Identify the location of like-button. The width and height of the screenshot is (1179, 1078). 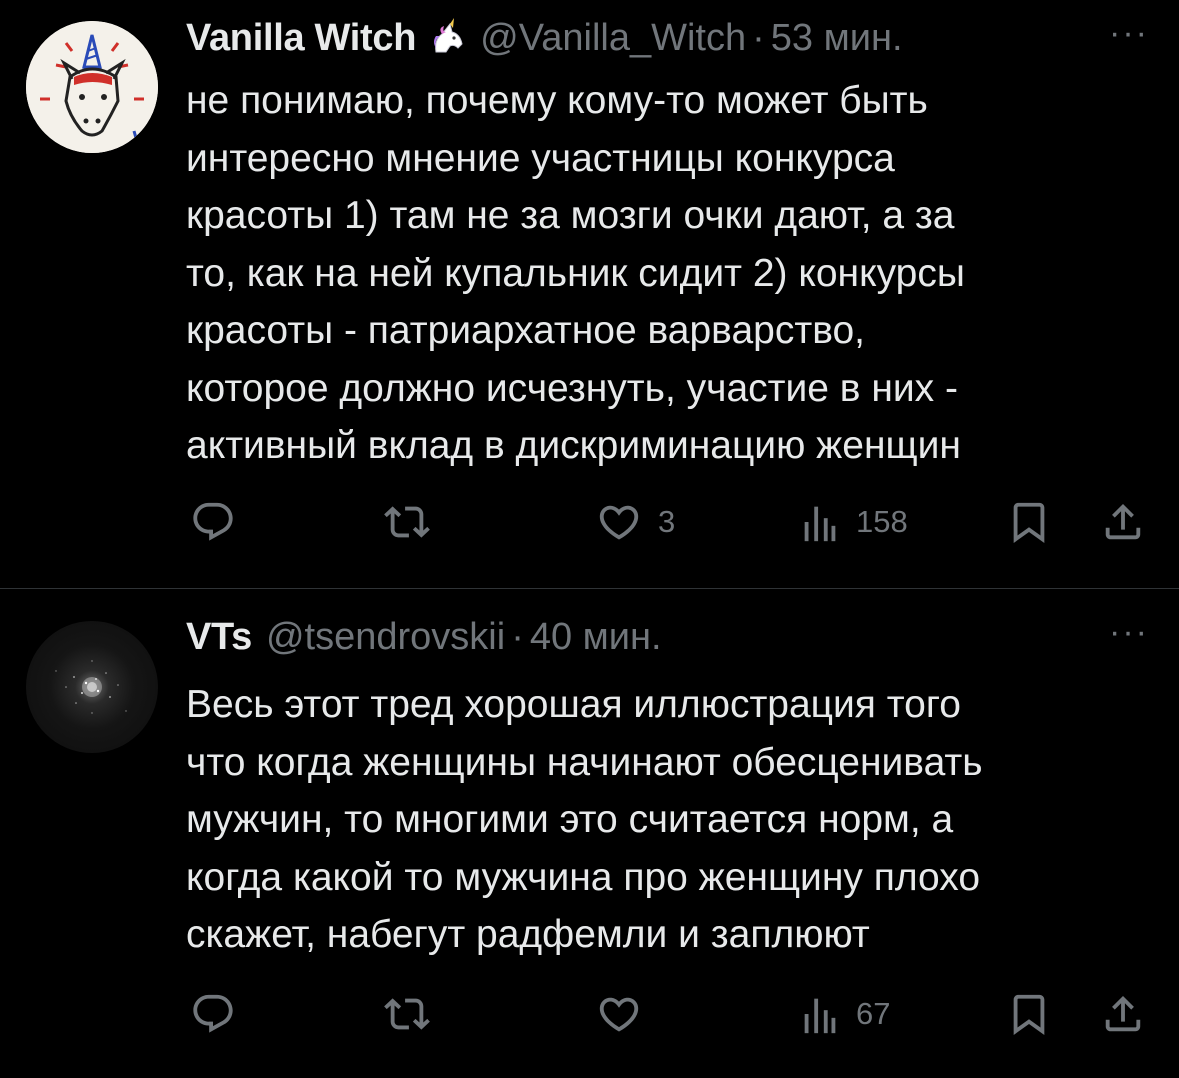
(627, 1014).